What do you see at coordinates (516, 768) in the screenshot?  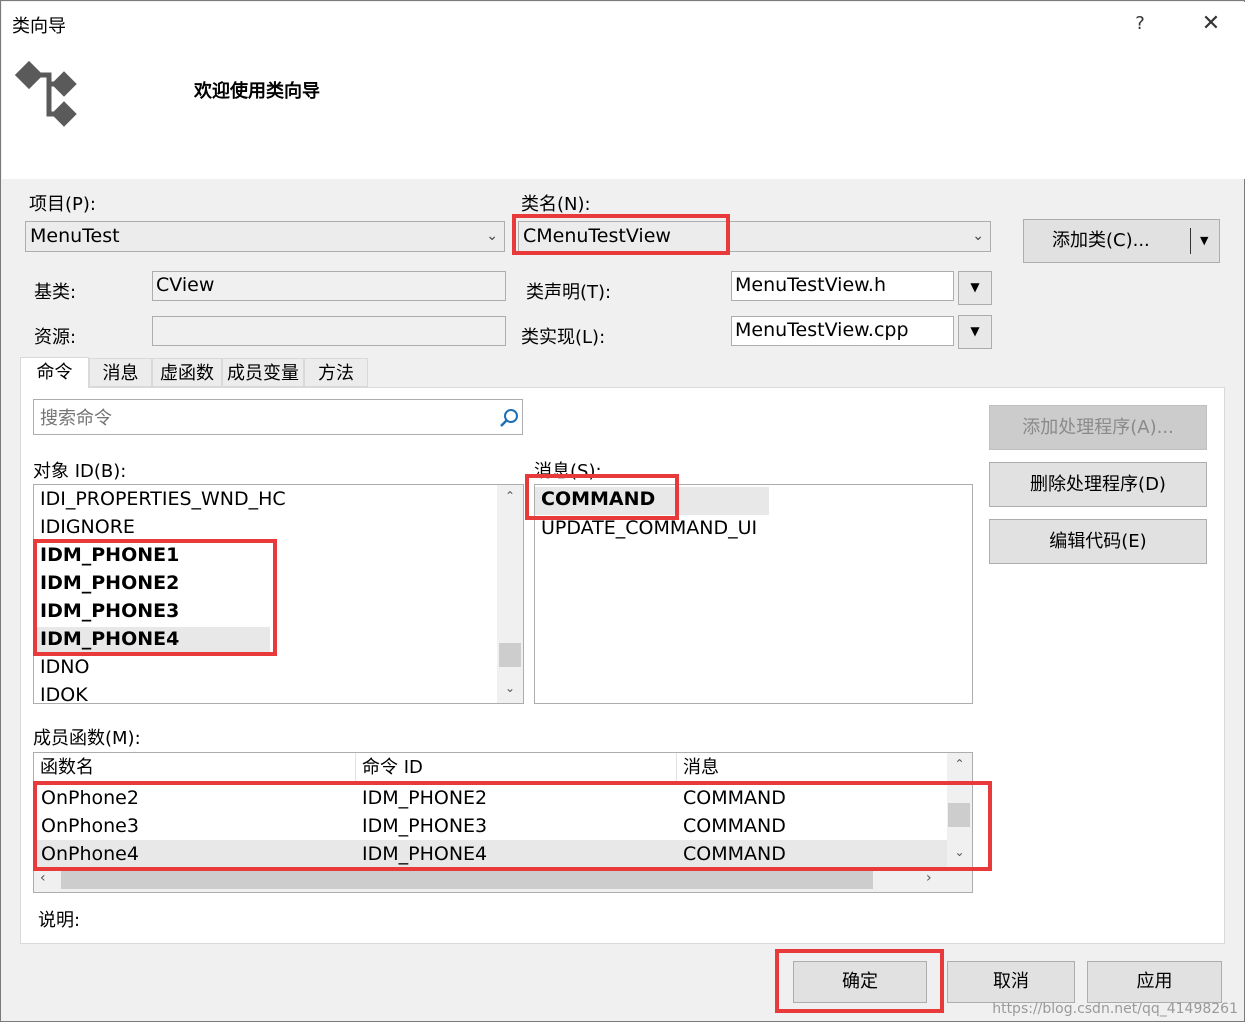 I see `column-header-command-id: 命令 ID` at bounding box center [516, 768].